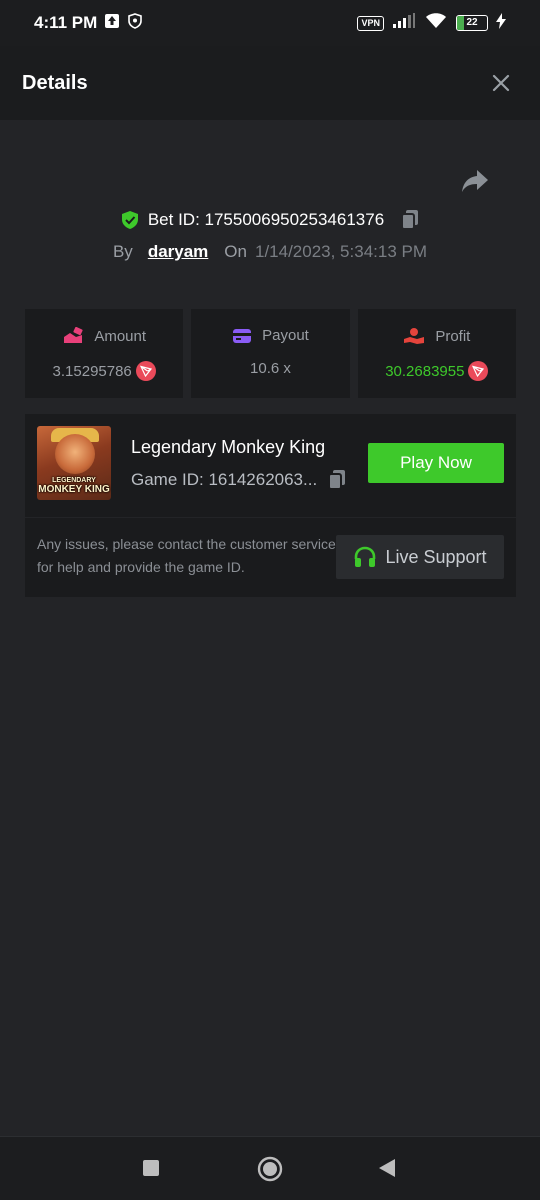 The image size is (540, 1200). I want to click on charging-icon, so click(501, 23).